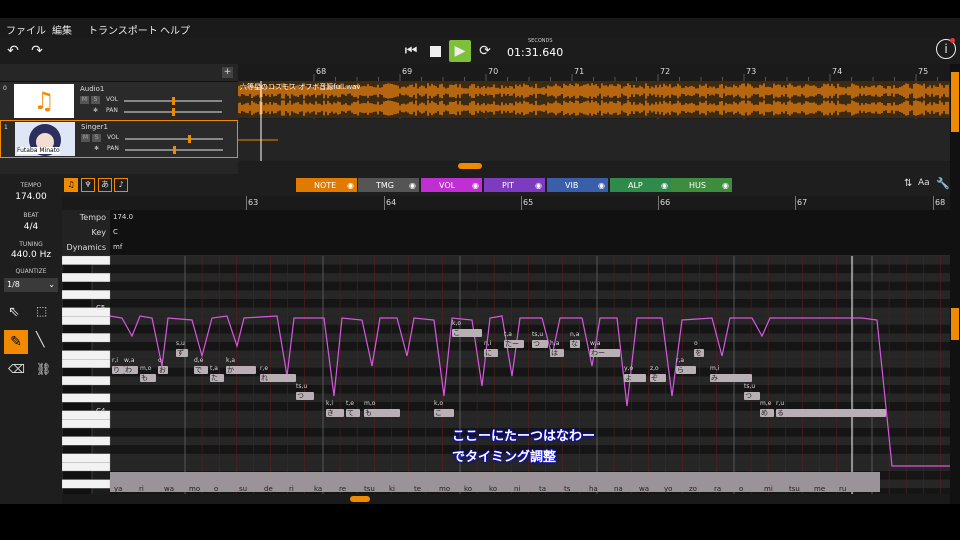 This screenshot has height=540, width=960. Describe the element at coordinates (217, 378) in the screenshot. I see `note: た` at that location.